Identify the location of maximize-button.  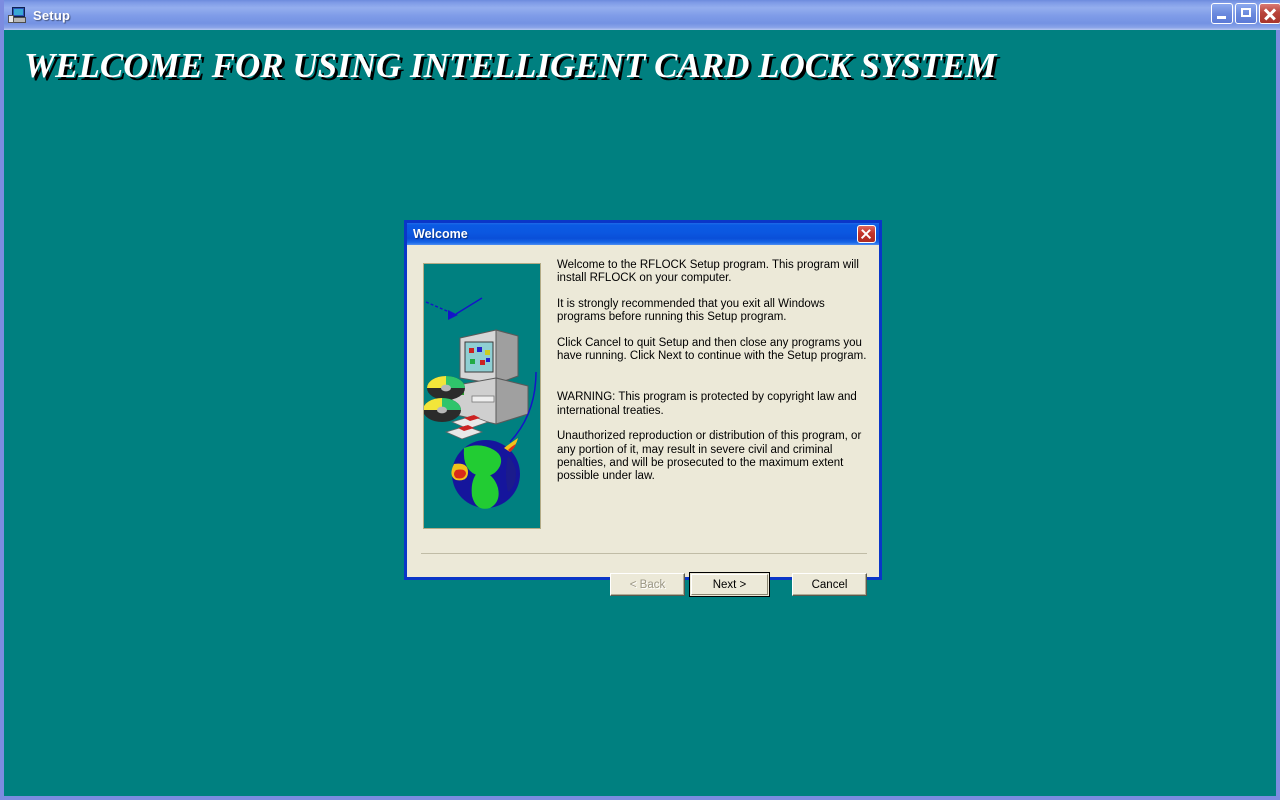
(1246, 13).